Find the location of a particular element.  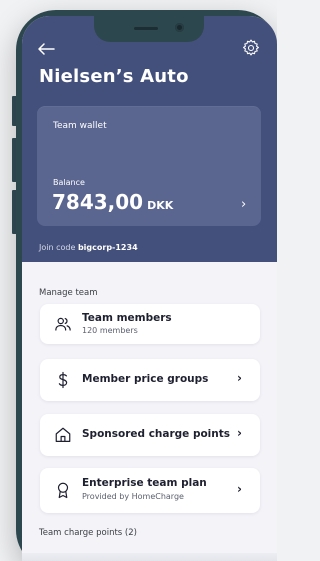

enterprise-team-plan-title: Enterprise team plan is located at coordinates (144, 483).